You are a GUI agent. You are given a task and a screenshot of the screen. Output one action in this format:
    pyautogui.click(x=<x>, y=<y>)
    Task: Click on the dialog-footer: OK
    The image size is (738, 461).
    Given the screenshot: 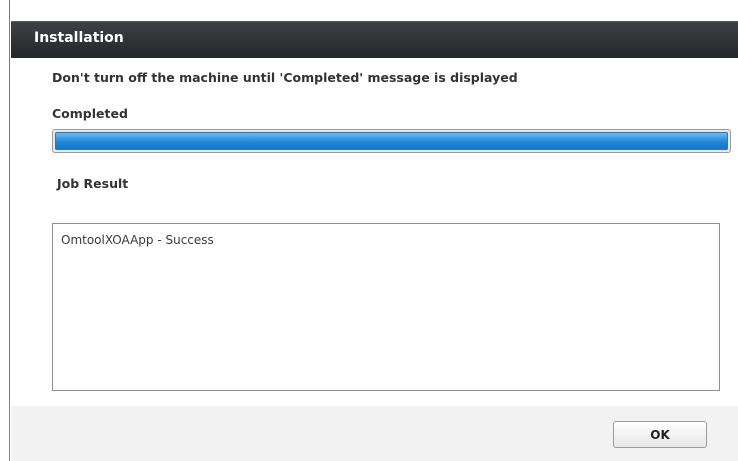 What is the action you would take?
    pyautogui.click(x=374, y=433)
    